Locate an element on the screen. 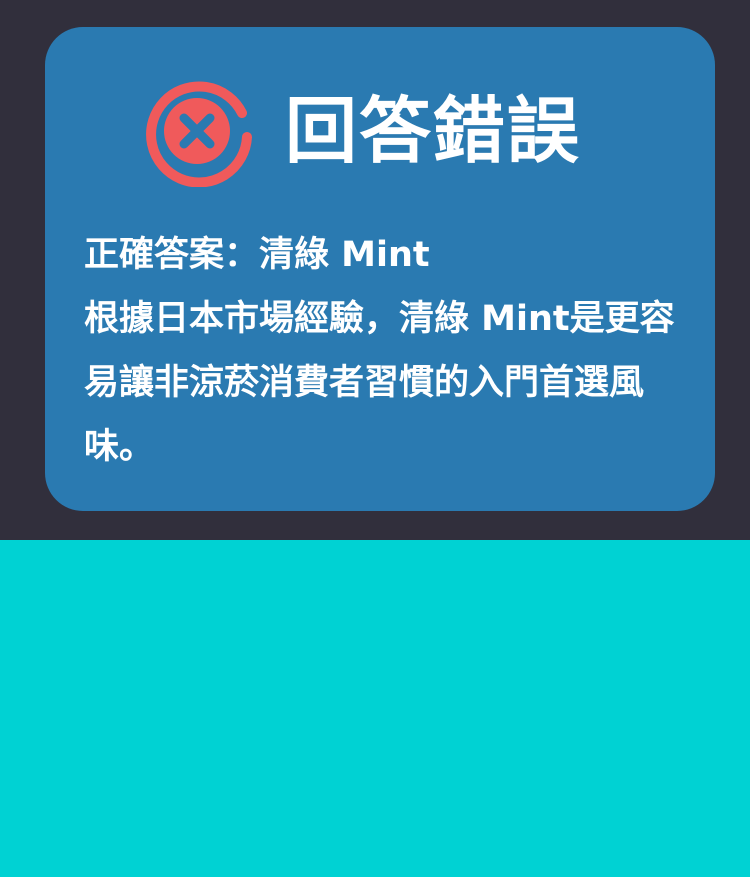  result-header: 回答錯誤 is located at coordinates (362, 131).